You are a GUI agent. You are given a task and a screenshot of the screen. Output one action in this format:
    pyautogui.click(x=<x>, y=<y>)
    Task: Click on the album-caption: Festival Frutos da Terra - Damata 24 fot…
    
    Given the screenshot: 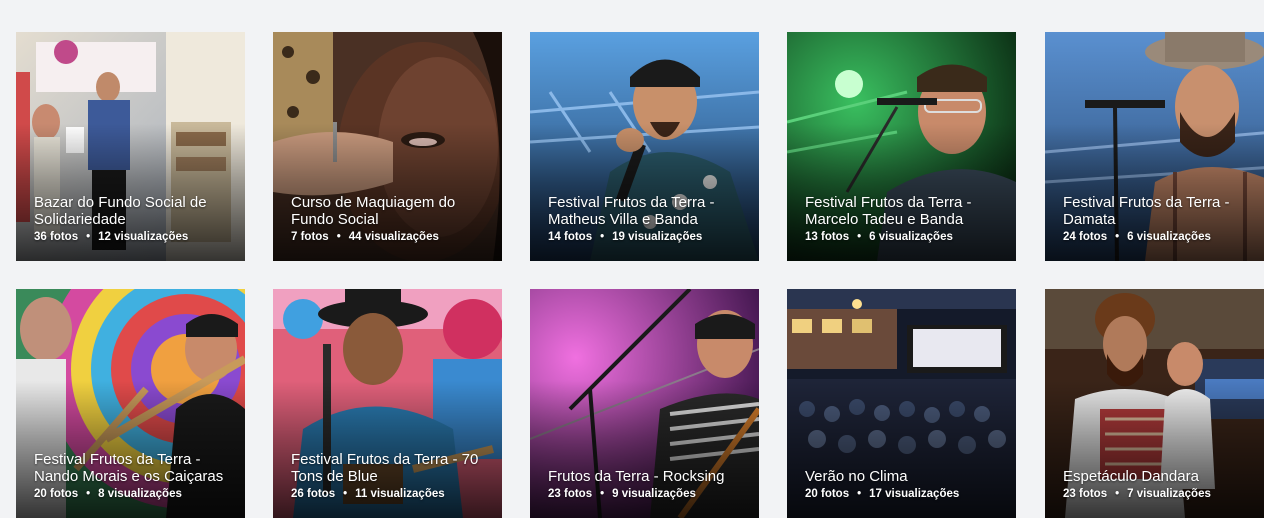 What is the action you would take?
    pyautogui.click(x=1163, y=218)
    